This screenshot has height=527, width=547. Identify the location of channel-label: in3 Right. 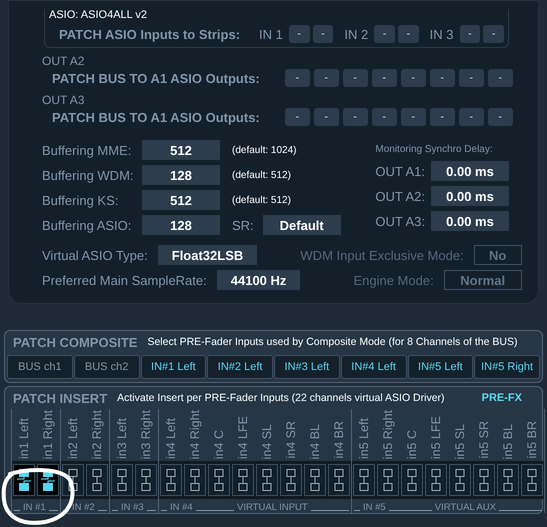
(146, 434).